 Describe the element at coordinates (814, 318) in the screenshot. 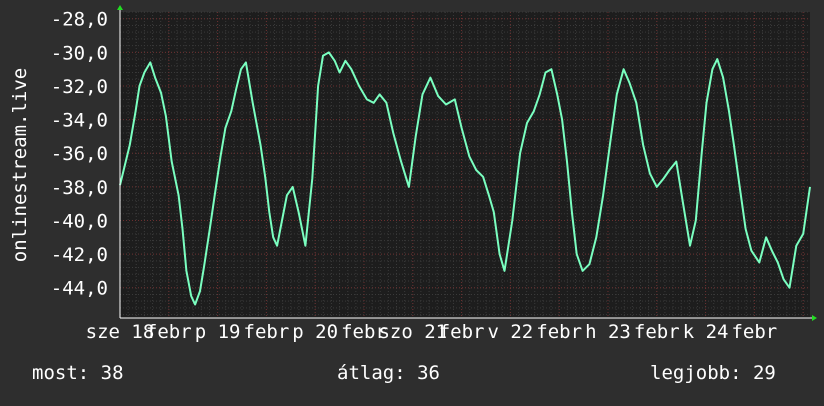

I see `x-axis-arrow-icon` at that location.